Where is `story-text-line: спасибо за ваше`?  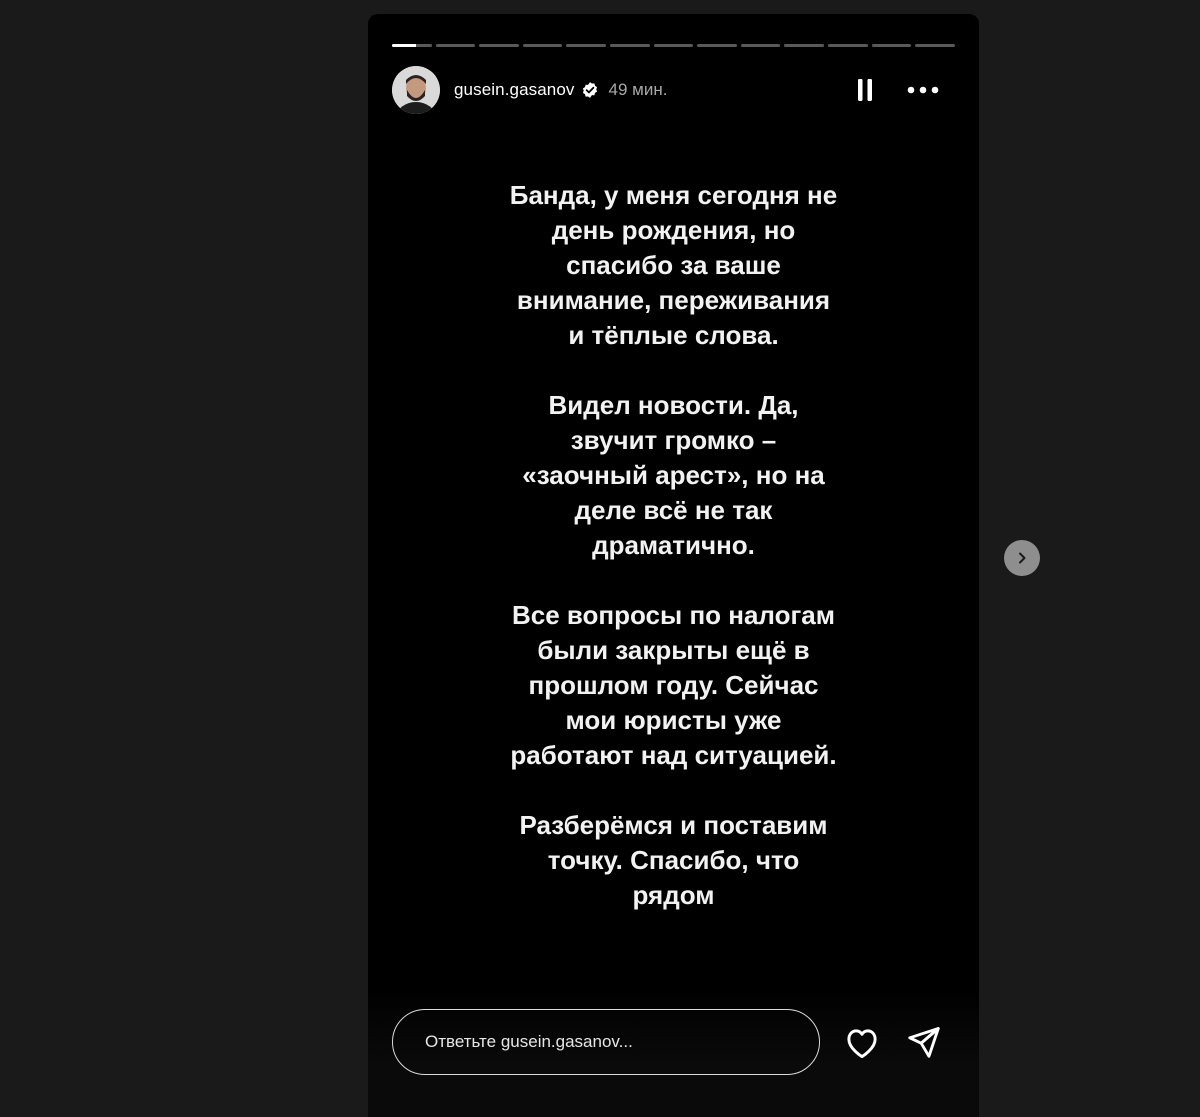
story-text-line: спасибо за ваше is located at coordinates (673, 265).